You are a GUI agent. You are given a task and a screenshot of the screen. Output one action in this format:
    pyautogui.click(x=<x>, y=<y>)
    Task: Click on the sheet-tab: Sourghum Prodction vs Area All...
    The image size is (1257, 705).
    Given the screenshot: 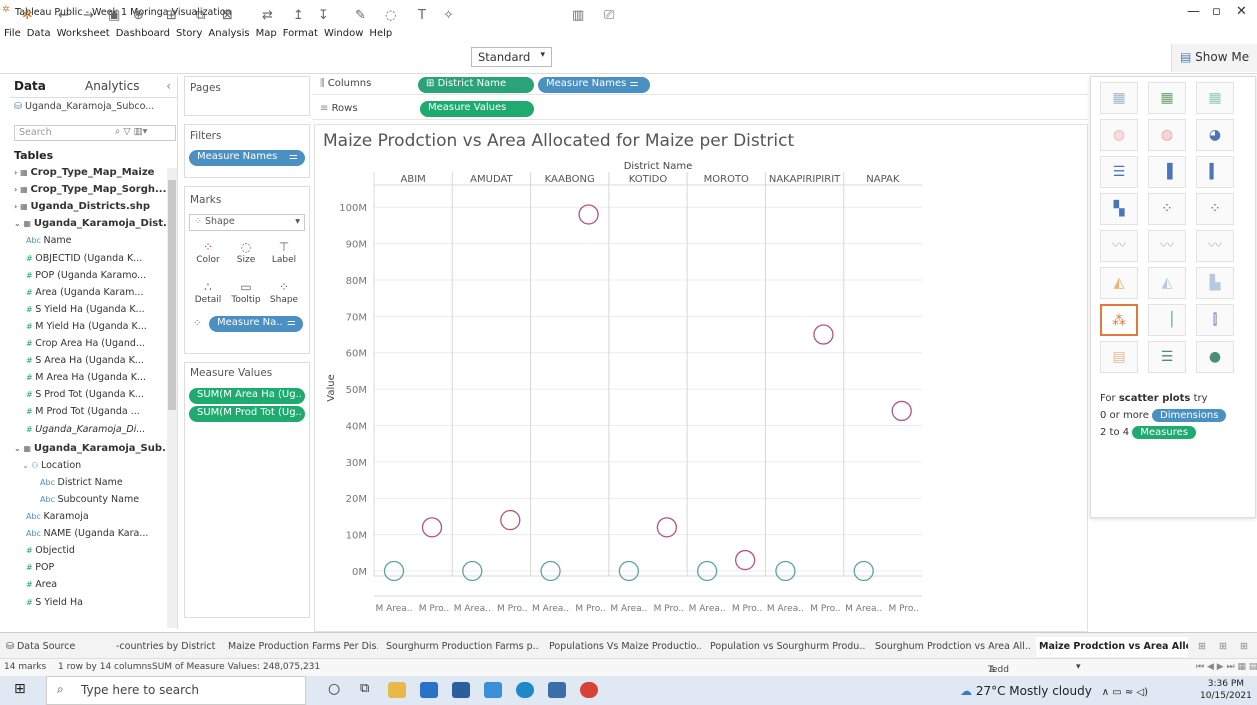 What is the action you would take?
    pyautogui.click(x=953, y=646)
    